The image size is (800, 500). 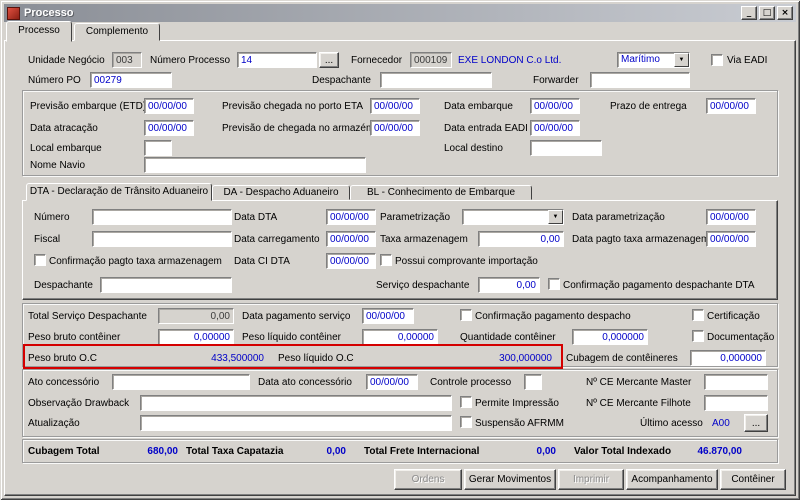 I want to click on data-ato-concessorio-field, so click(x=392, y=382).